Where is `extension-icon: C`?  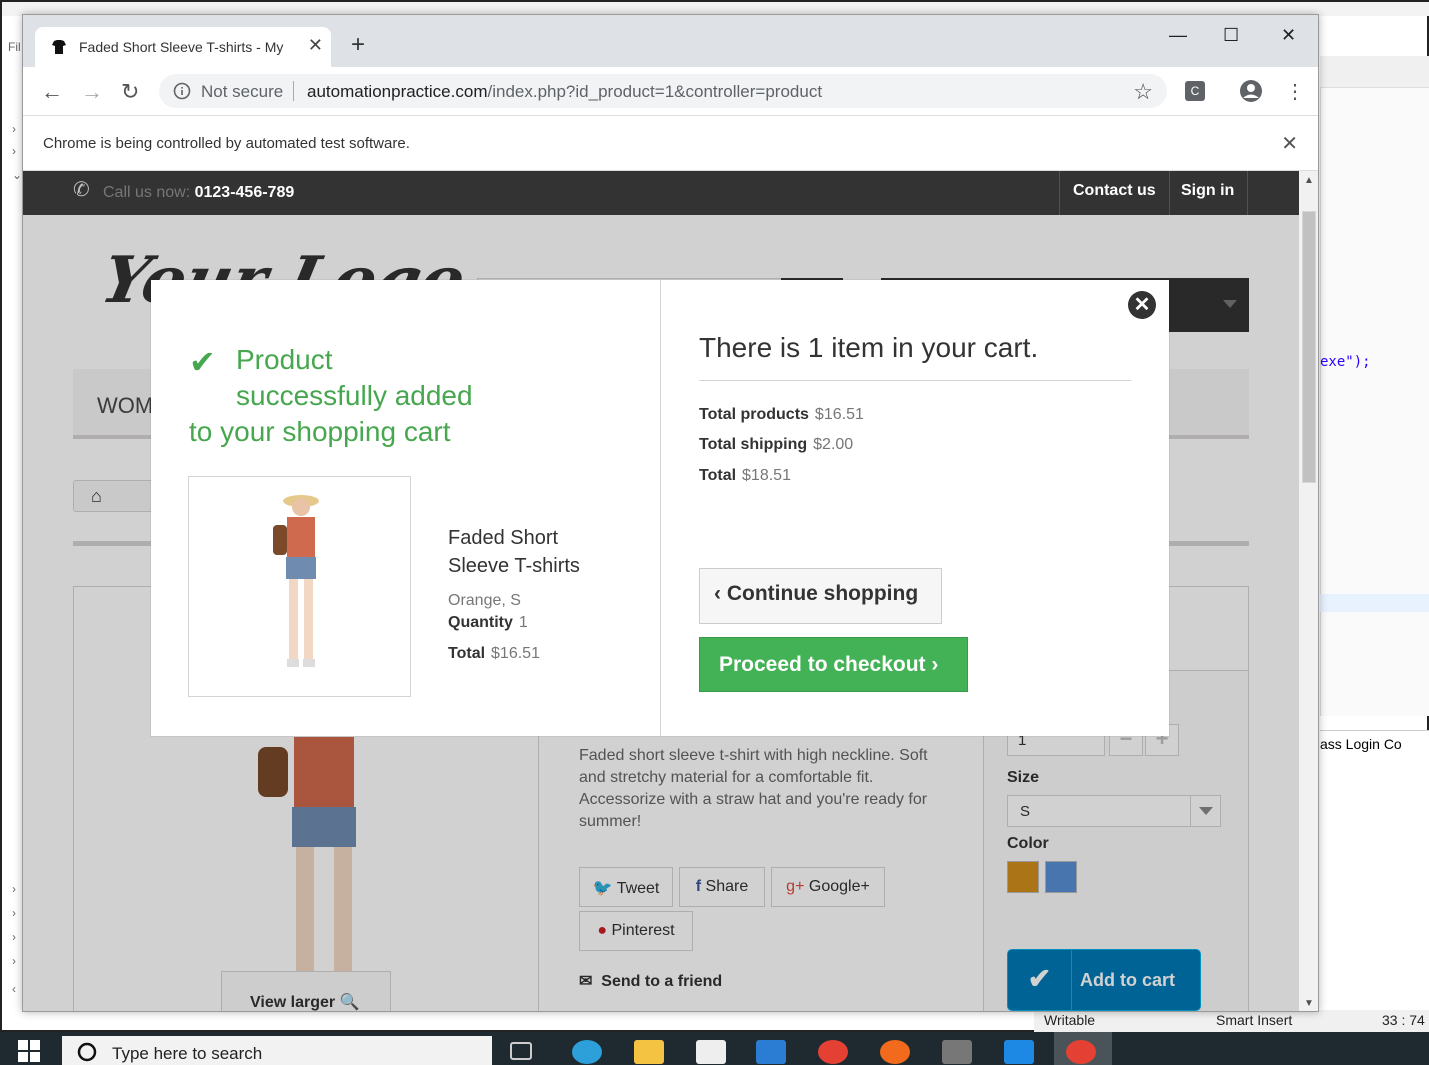 extension-icon: C is located at coordinates (1195, 91).